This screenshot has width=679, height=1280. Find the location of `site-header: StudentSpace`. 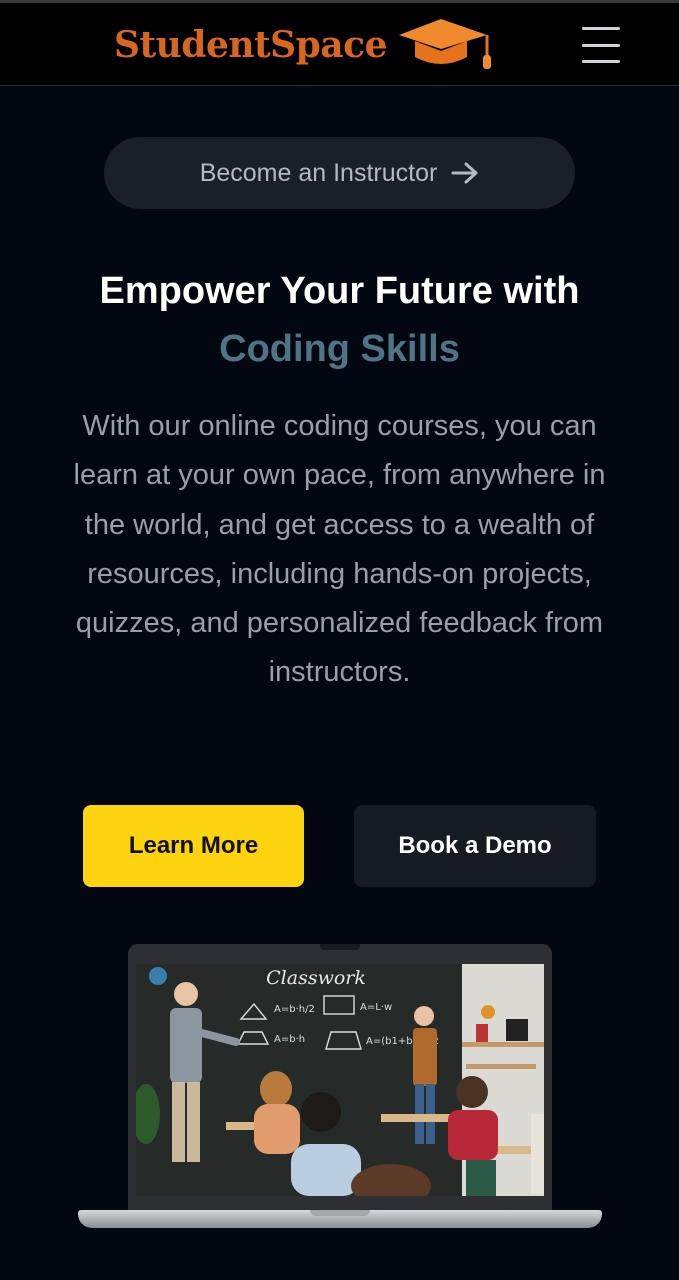

site-header: StudentSpace is located at coordinates (339, 44).